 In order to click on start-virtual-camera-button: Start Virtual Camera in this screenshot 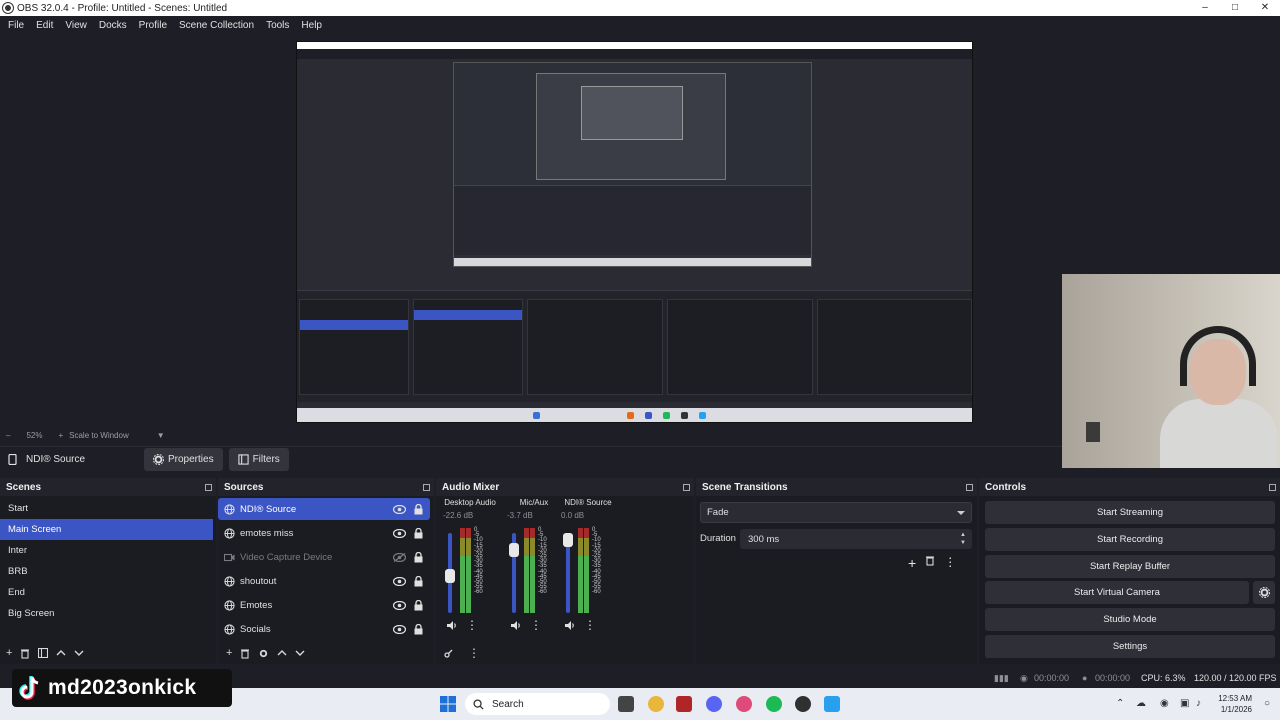, I will do `click(1117, 592)`.